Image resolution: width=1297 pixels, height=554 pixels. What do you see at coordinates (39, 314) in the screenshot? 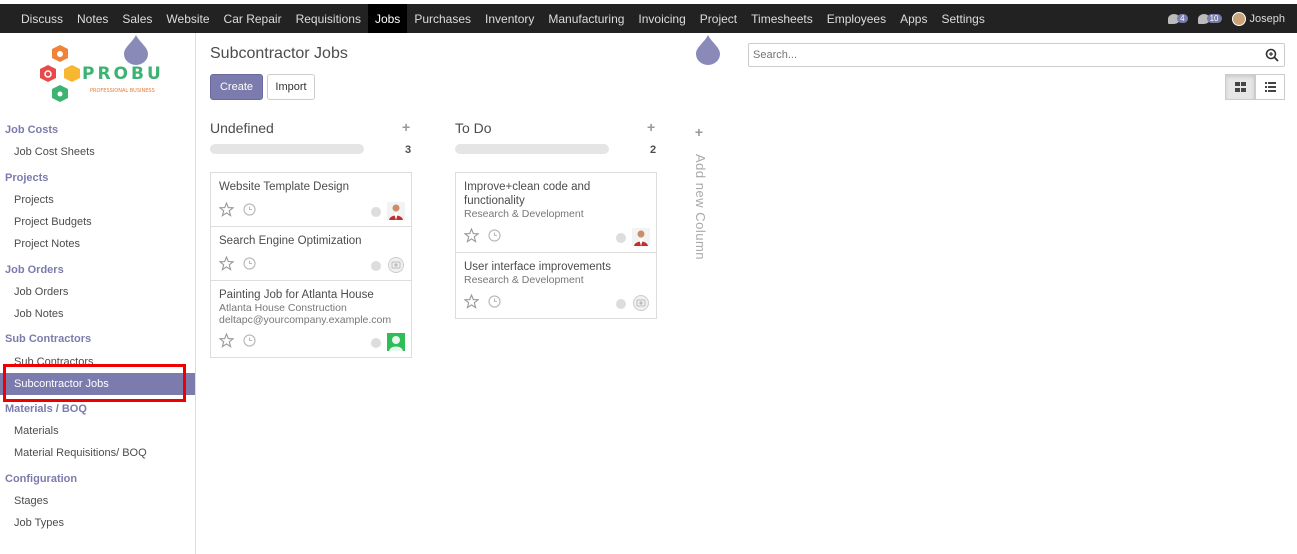
I see `sidebar-item-job-notes: Job Notes` at bounding box center [39, 314].